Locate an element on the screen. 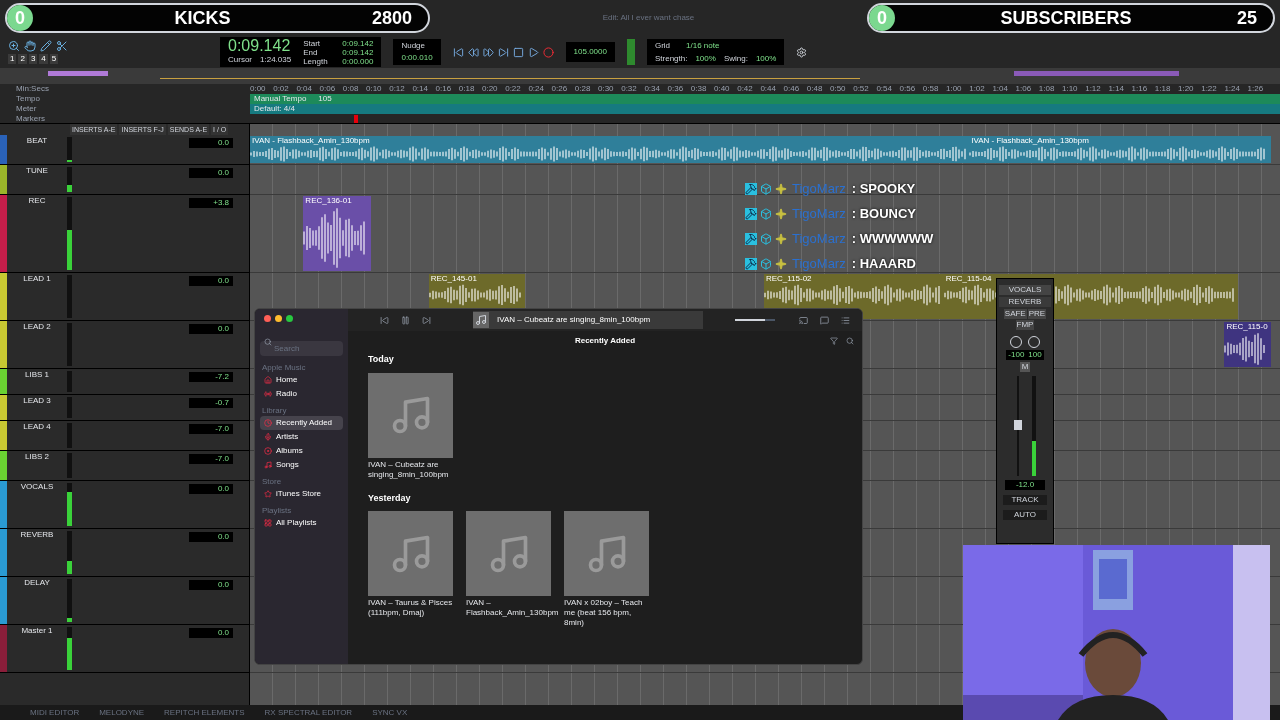  cursor-label: Cursor is located at coordinates (240, 60).